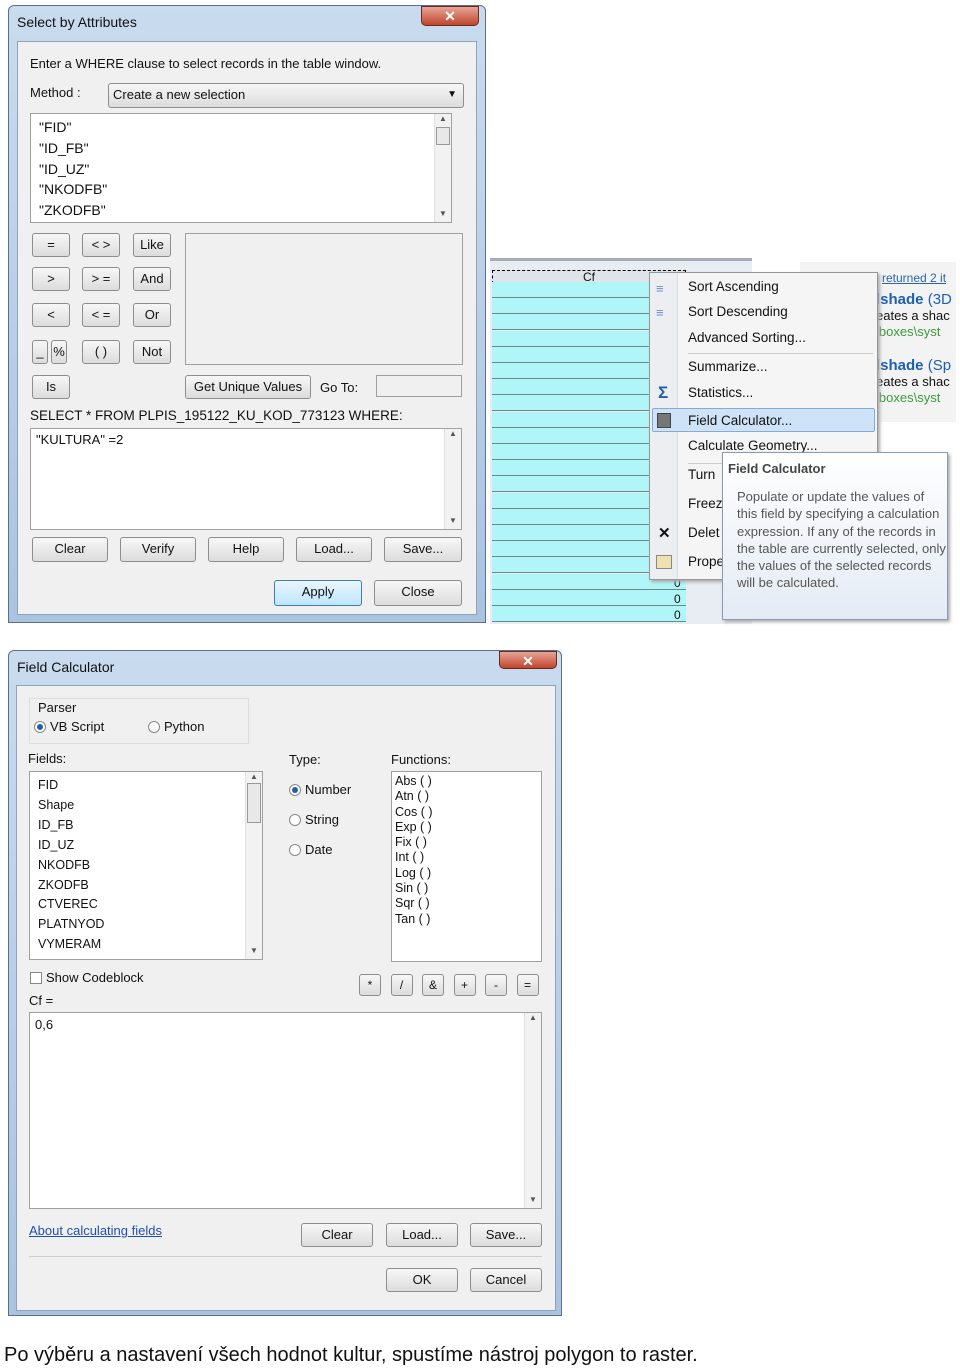  Describe the element at coordinates (176, 726) in the screenshot. I see `radio-python: Python` at that location.